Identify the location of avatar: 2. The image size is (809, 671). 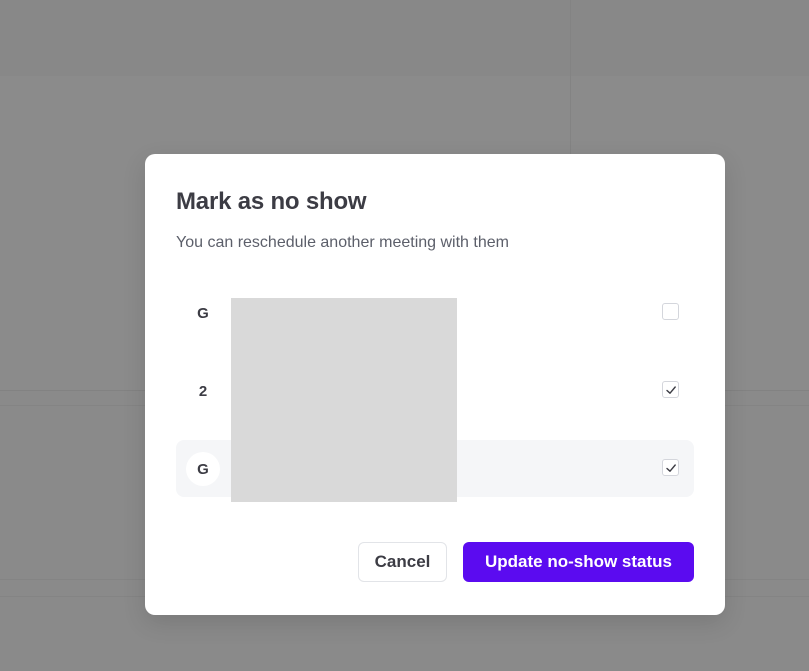
(203, 391).